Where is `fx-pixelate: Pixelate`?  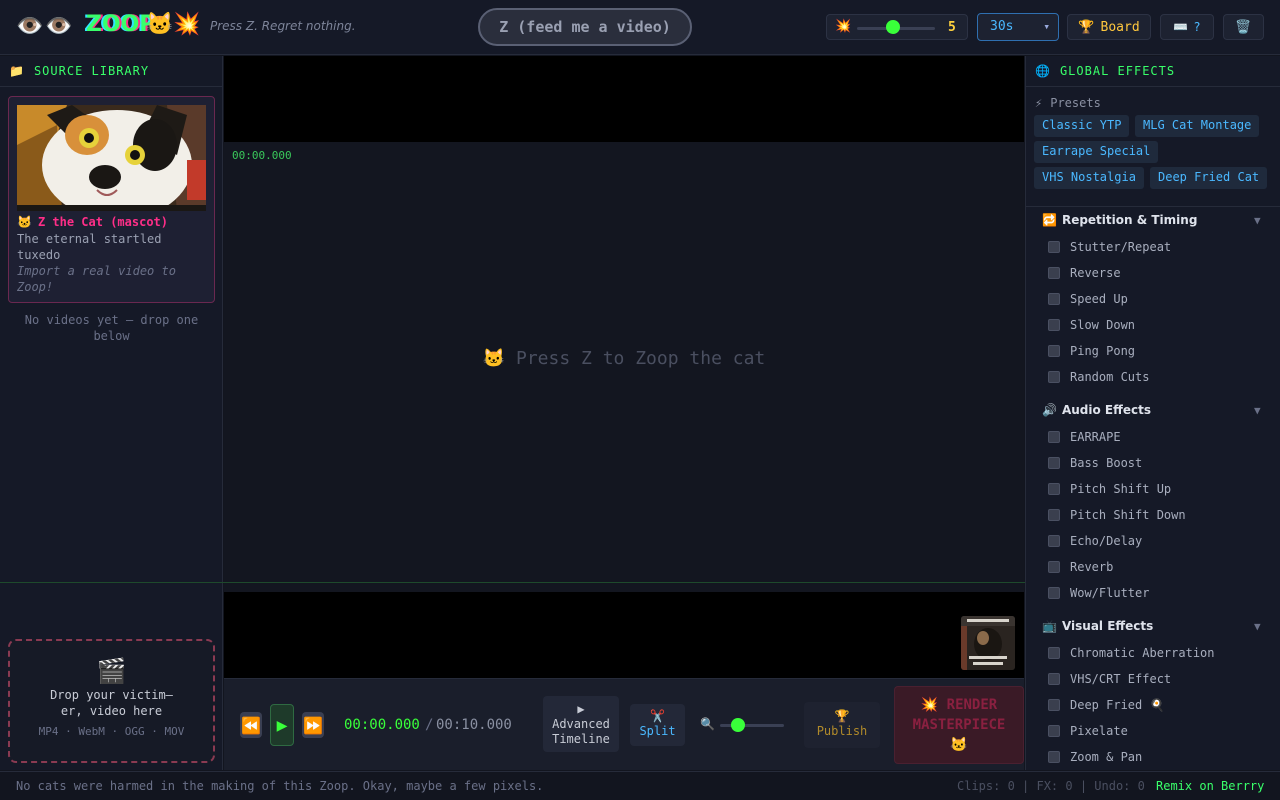 fx-pixelate: Pixelate is located at coordinates (1088, 731).